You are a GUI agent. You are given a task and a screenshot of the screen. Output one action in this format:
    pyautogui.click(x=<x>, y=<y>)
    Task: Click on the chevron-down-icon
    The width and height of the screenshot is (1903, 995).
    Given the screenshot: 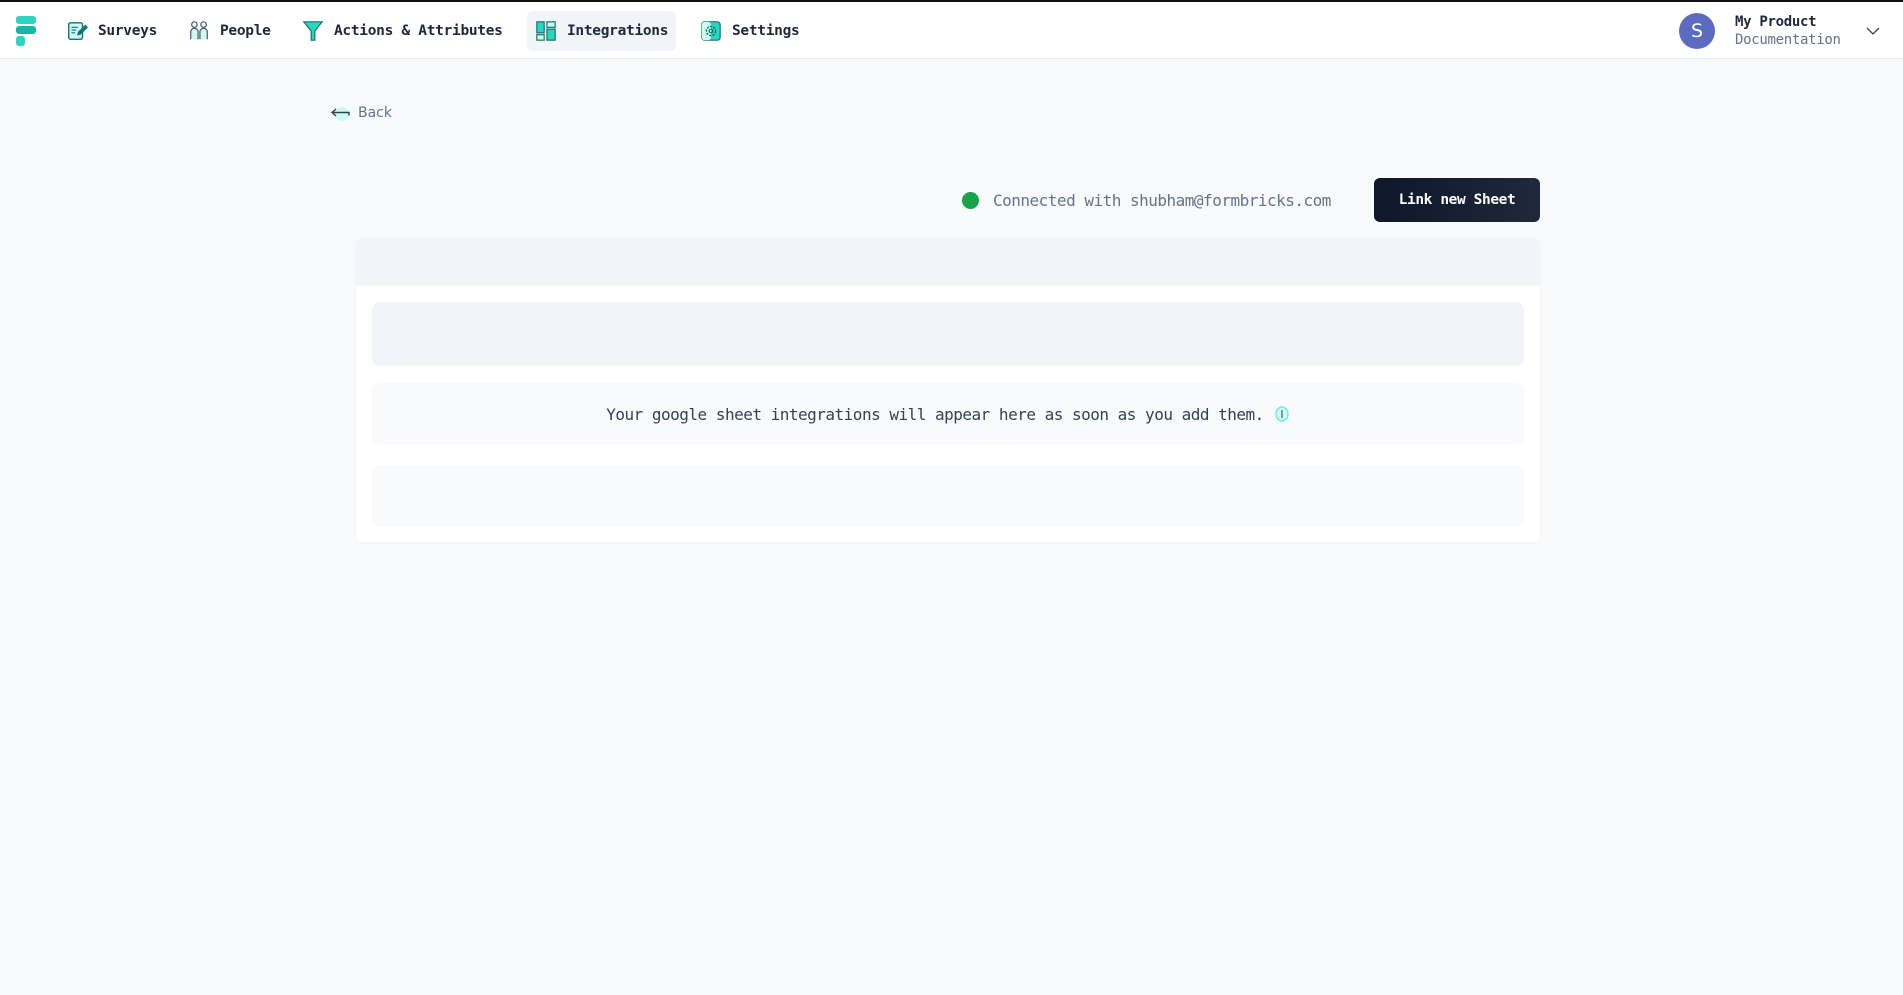 What is the action you would take?
    pyautogui.click(x=1873, y=31)
    